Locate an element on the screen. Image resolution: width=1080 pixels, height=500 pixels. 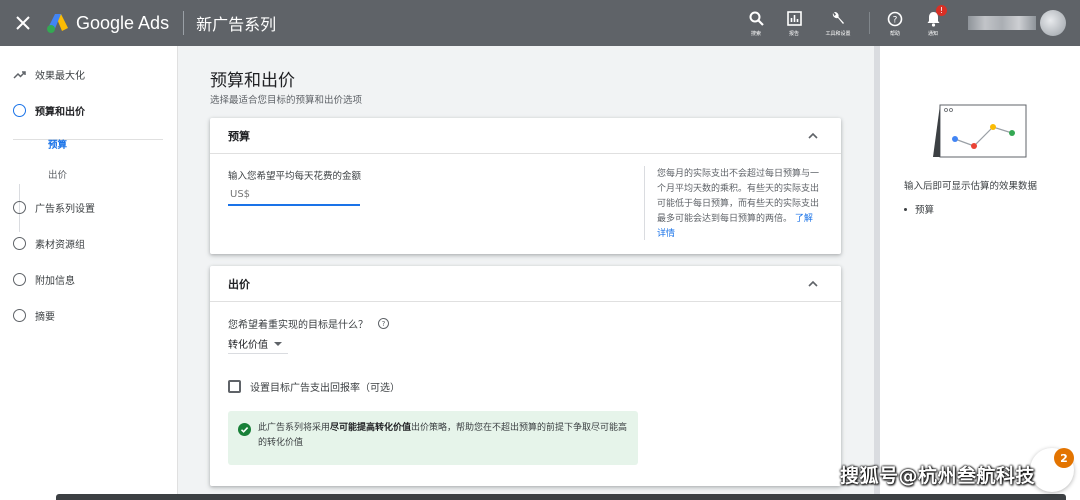
google-ads-logo: Google Ads is located at coordinates (107, 23).